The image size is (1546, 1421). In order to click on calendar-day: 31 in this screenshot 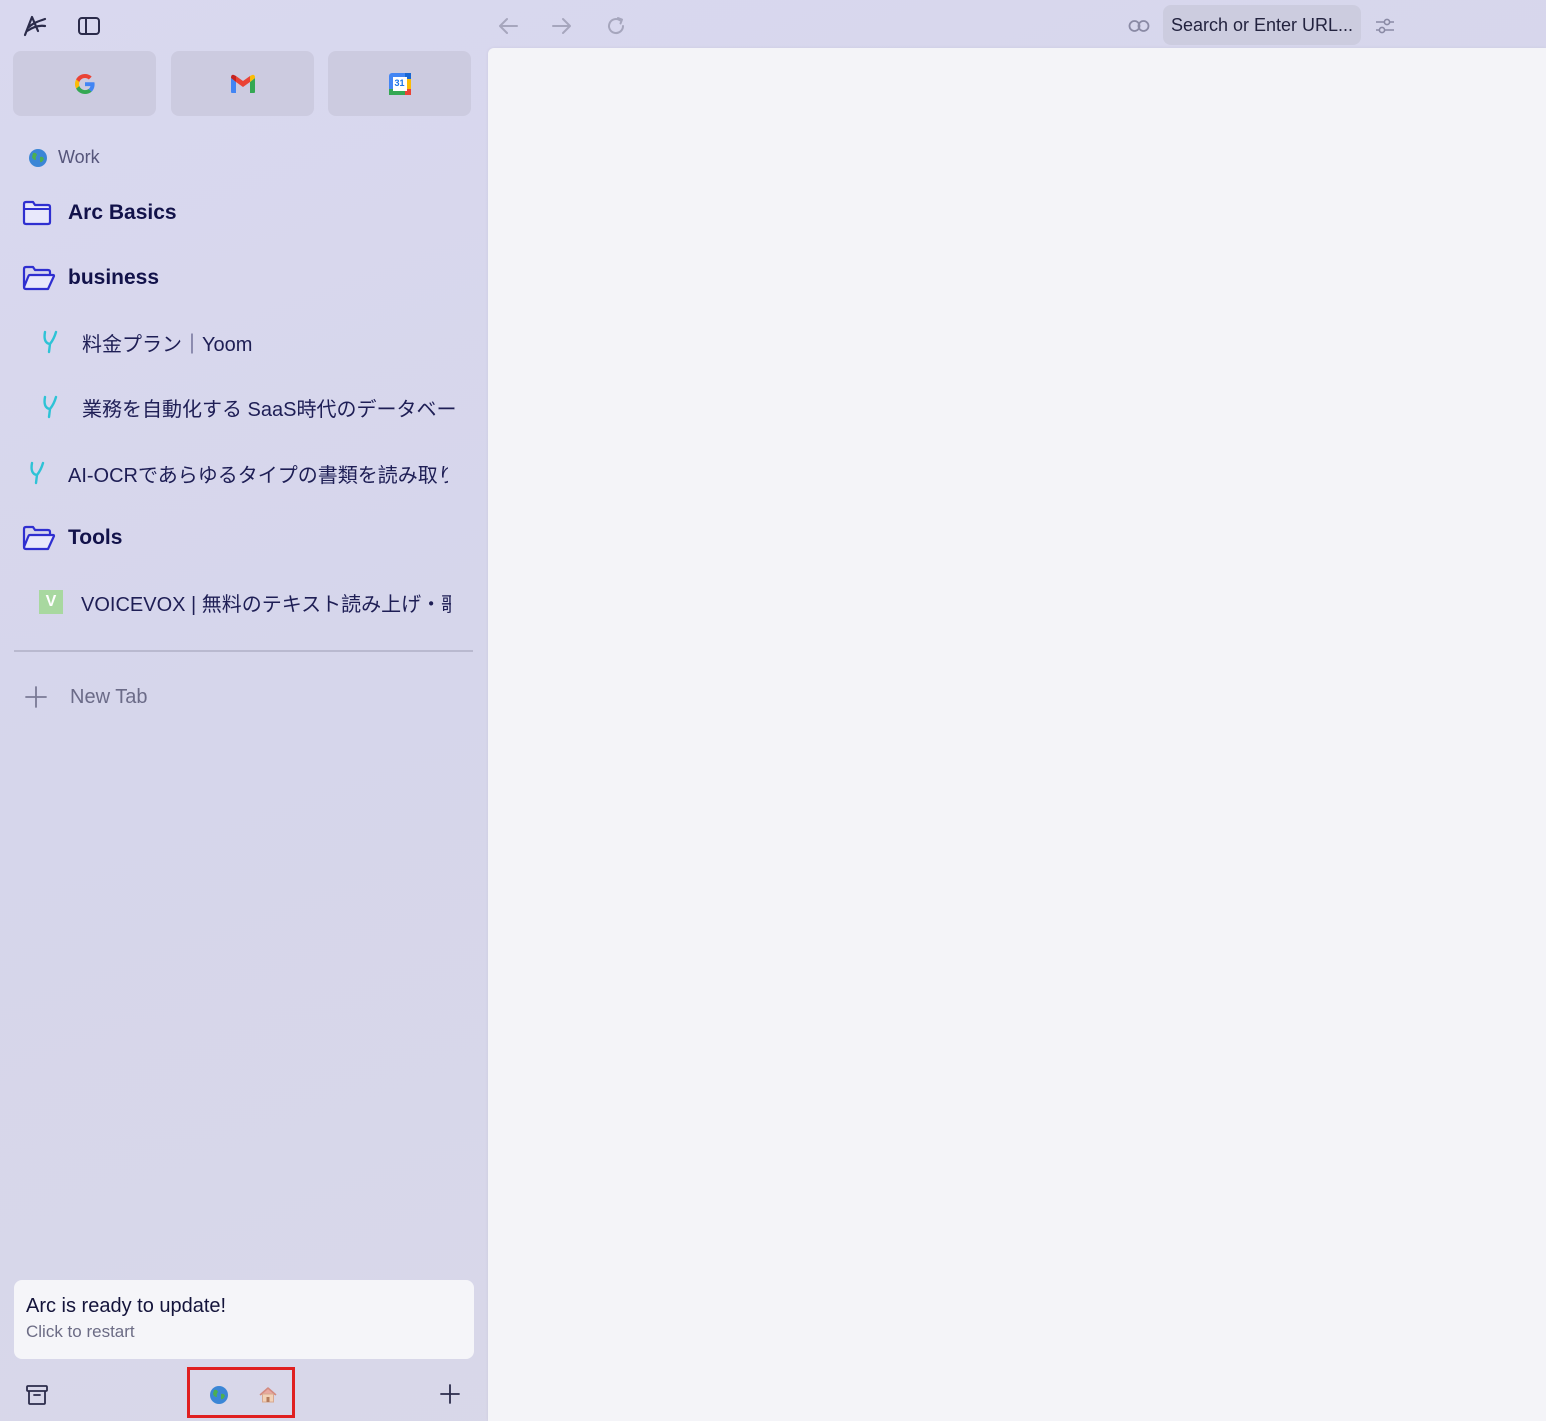, I will do `click(399, 82)`.